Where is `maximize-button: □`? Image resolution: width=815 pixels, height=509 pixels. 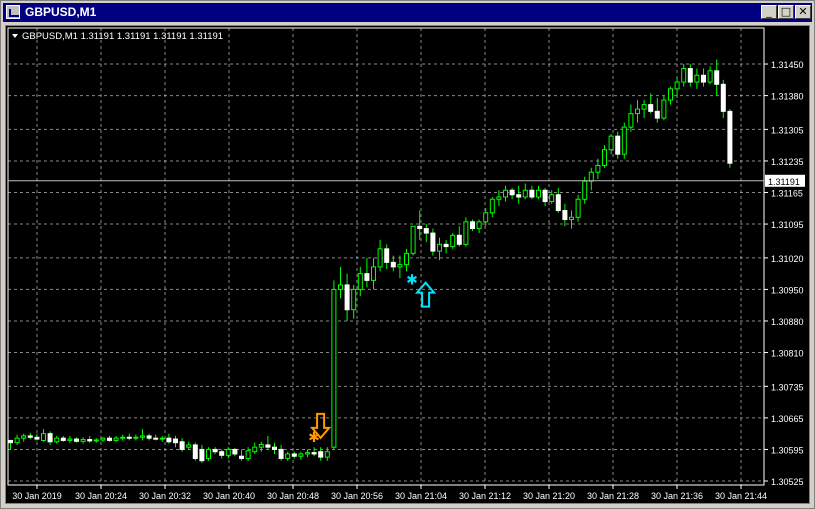 maximize-button: □ is located at coordinates (786, 12).